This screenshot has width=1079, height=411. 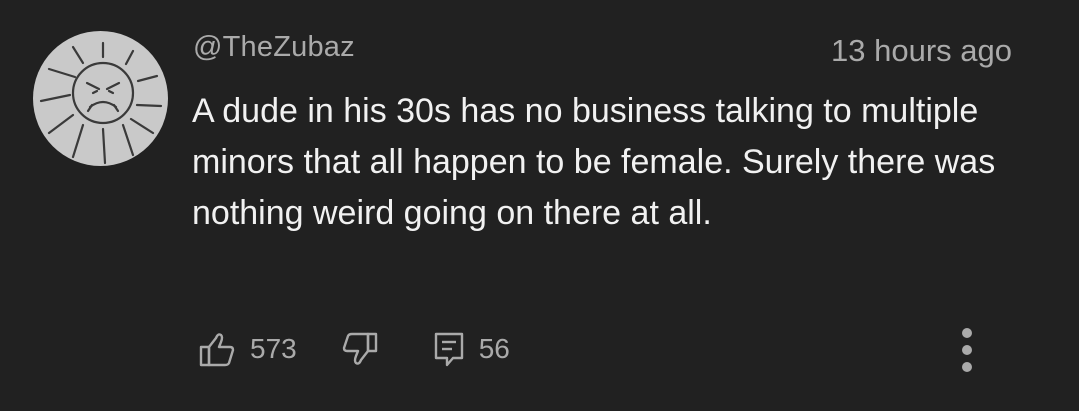 I want to click on thumbs-down-icon, so click(x=359, y=348).